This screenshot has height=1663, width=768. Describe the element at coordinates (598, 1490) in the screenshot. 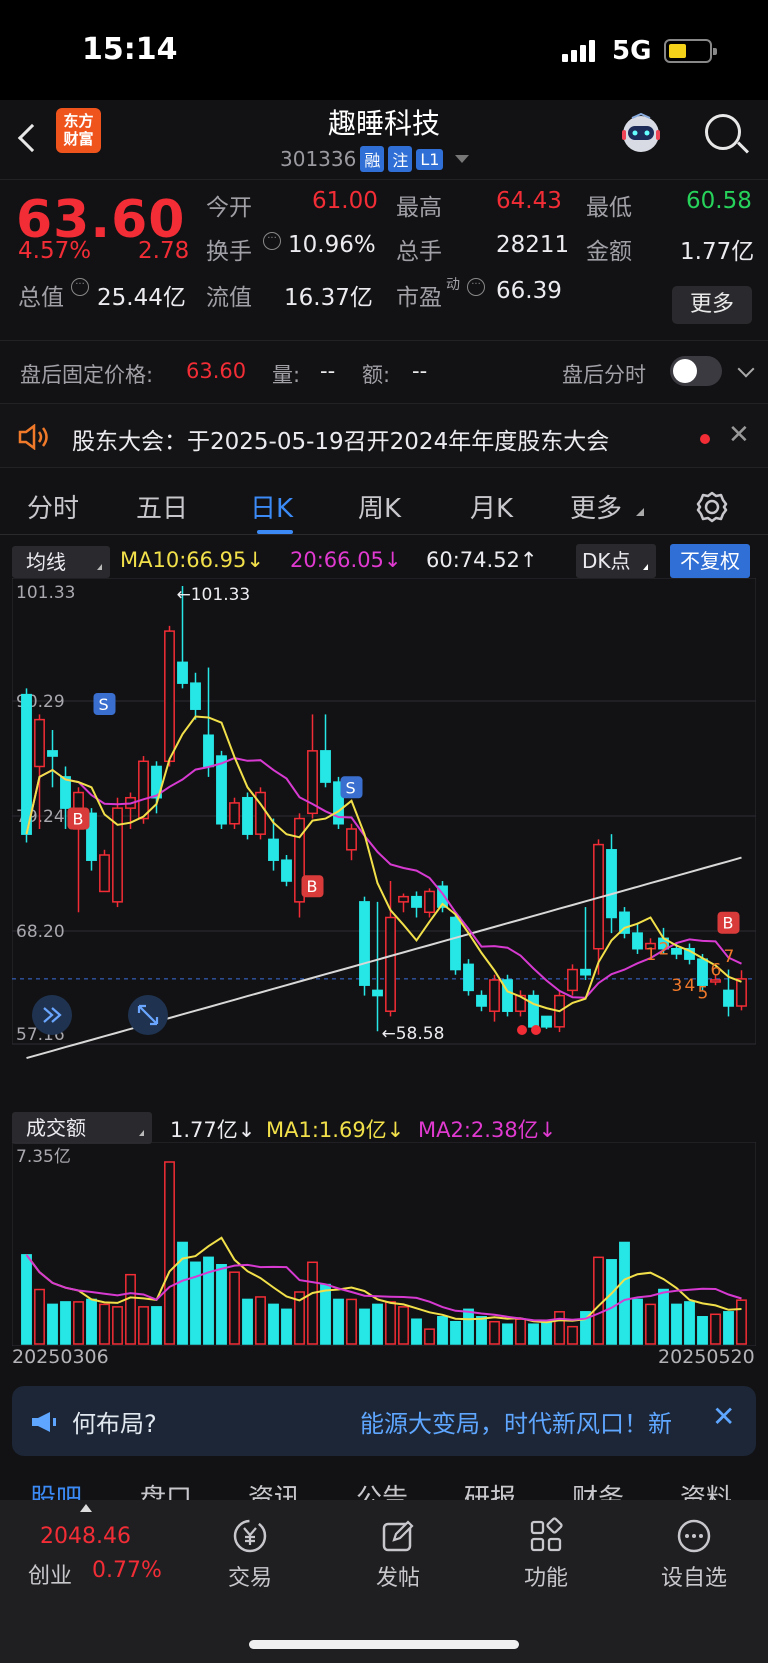

I see `subtab-financials: 财务` at that location.